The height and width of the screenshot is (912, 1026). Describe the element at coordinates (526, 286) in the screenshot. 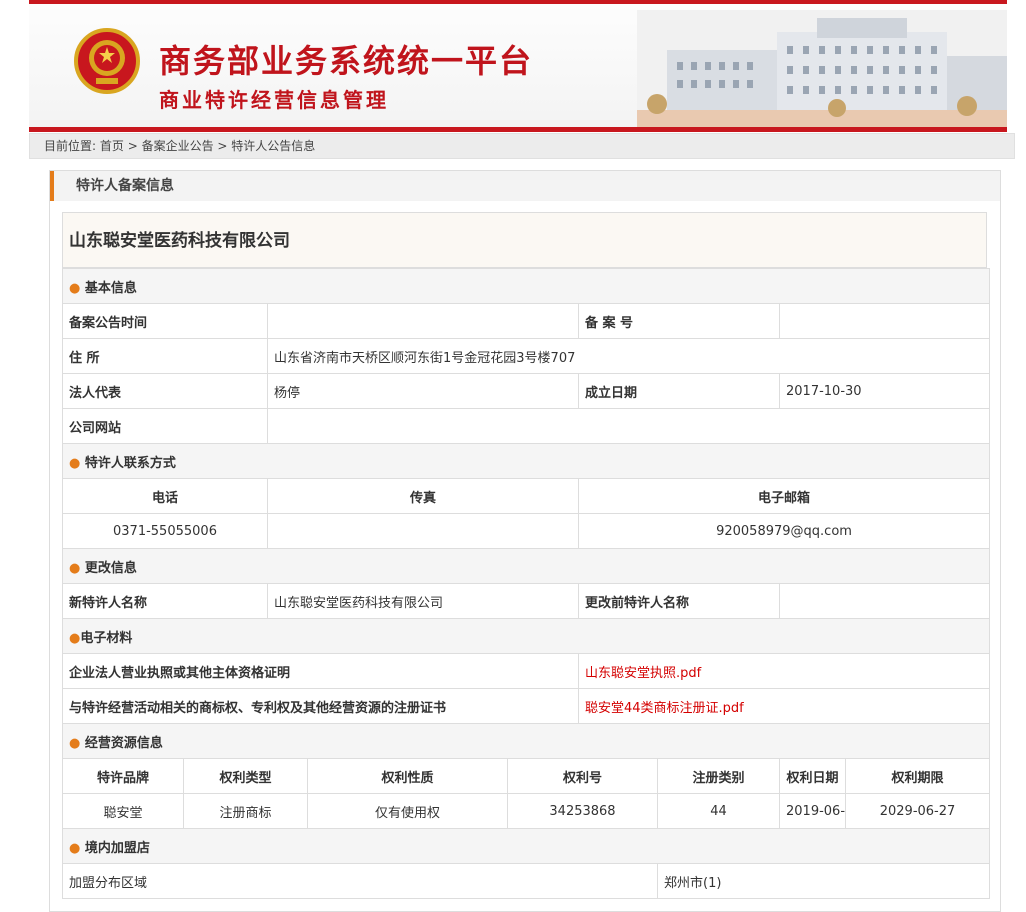

I see `section-basic: ● 基本信息` at that location.